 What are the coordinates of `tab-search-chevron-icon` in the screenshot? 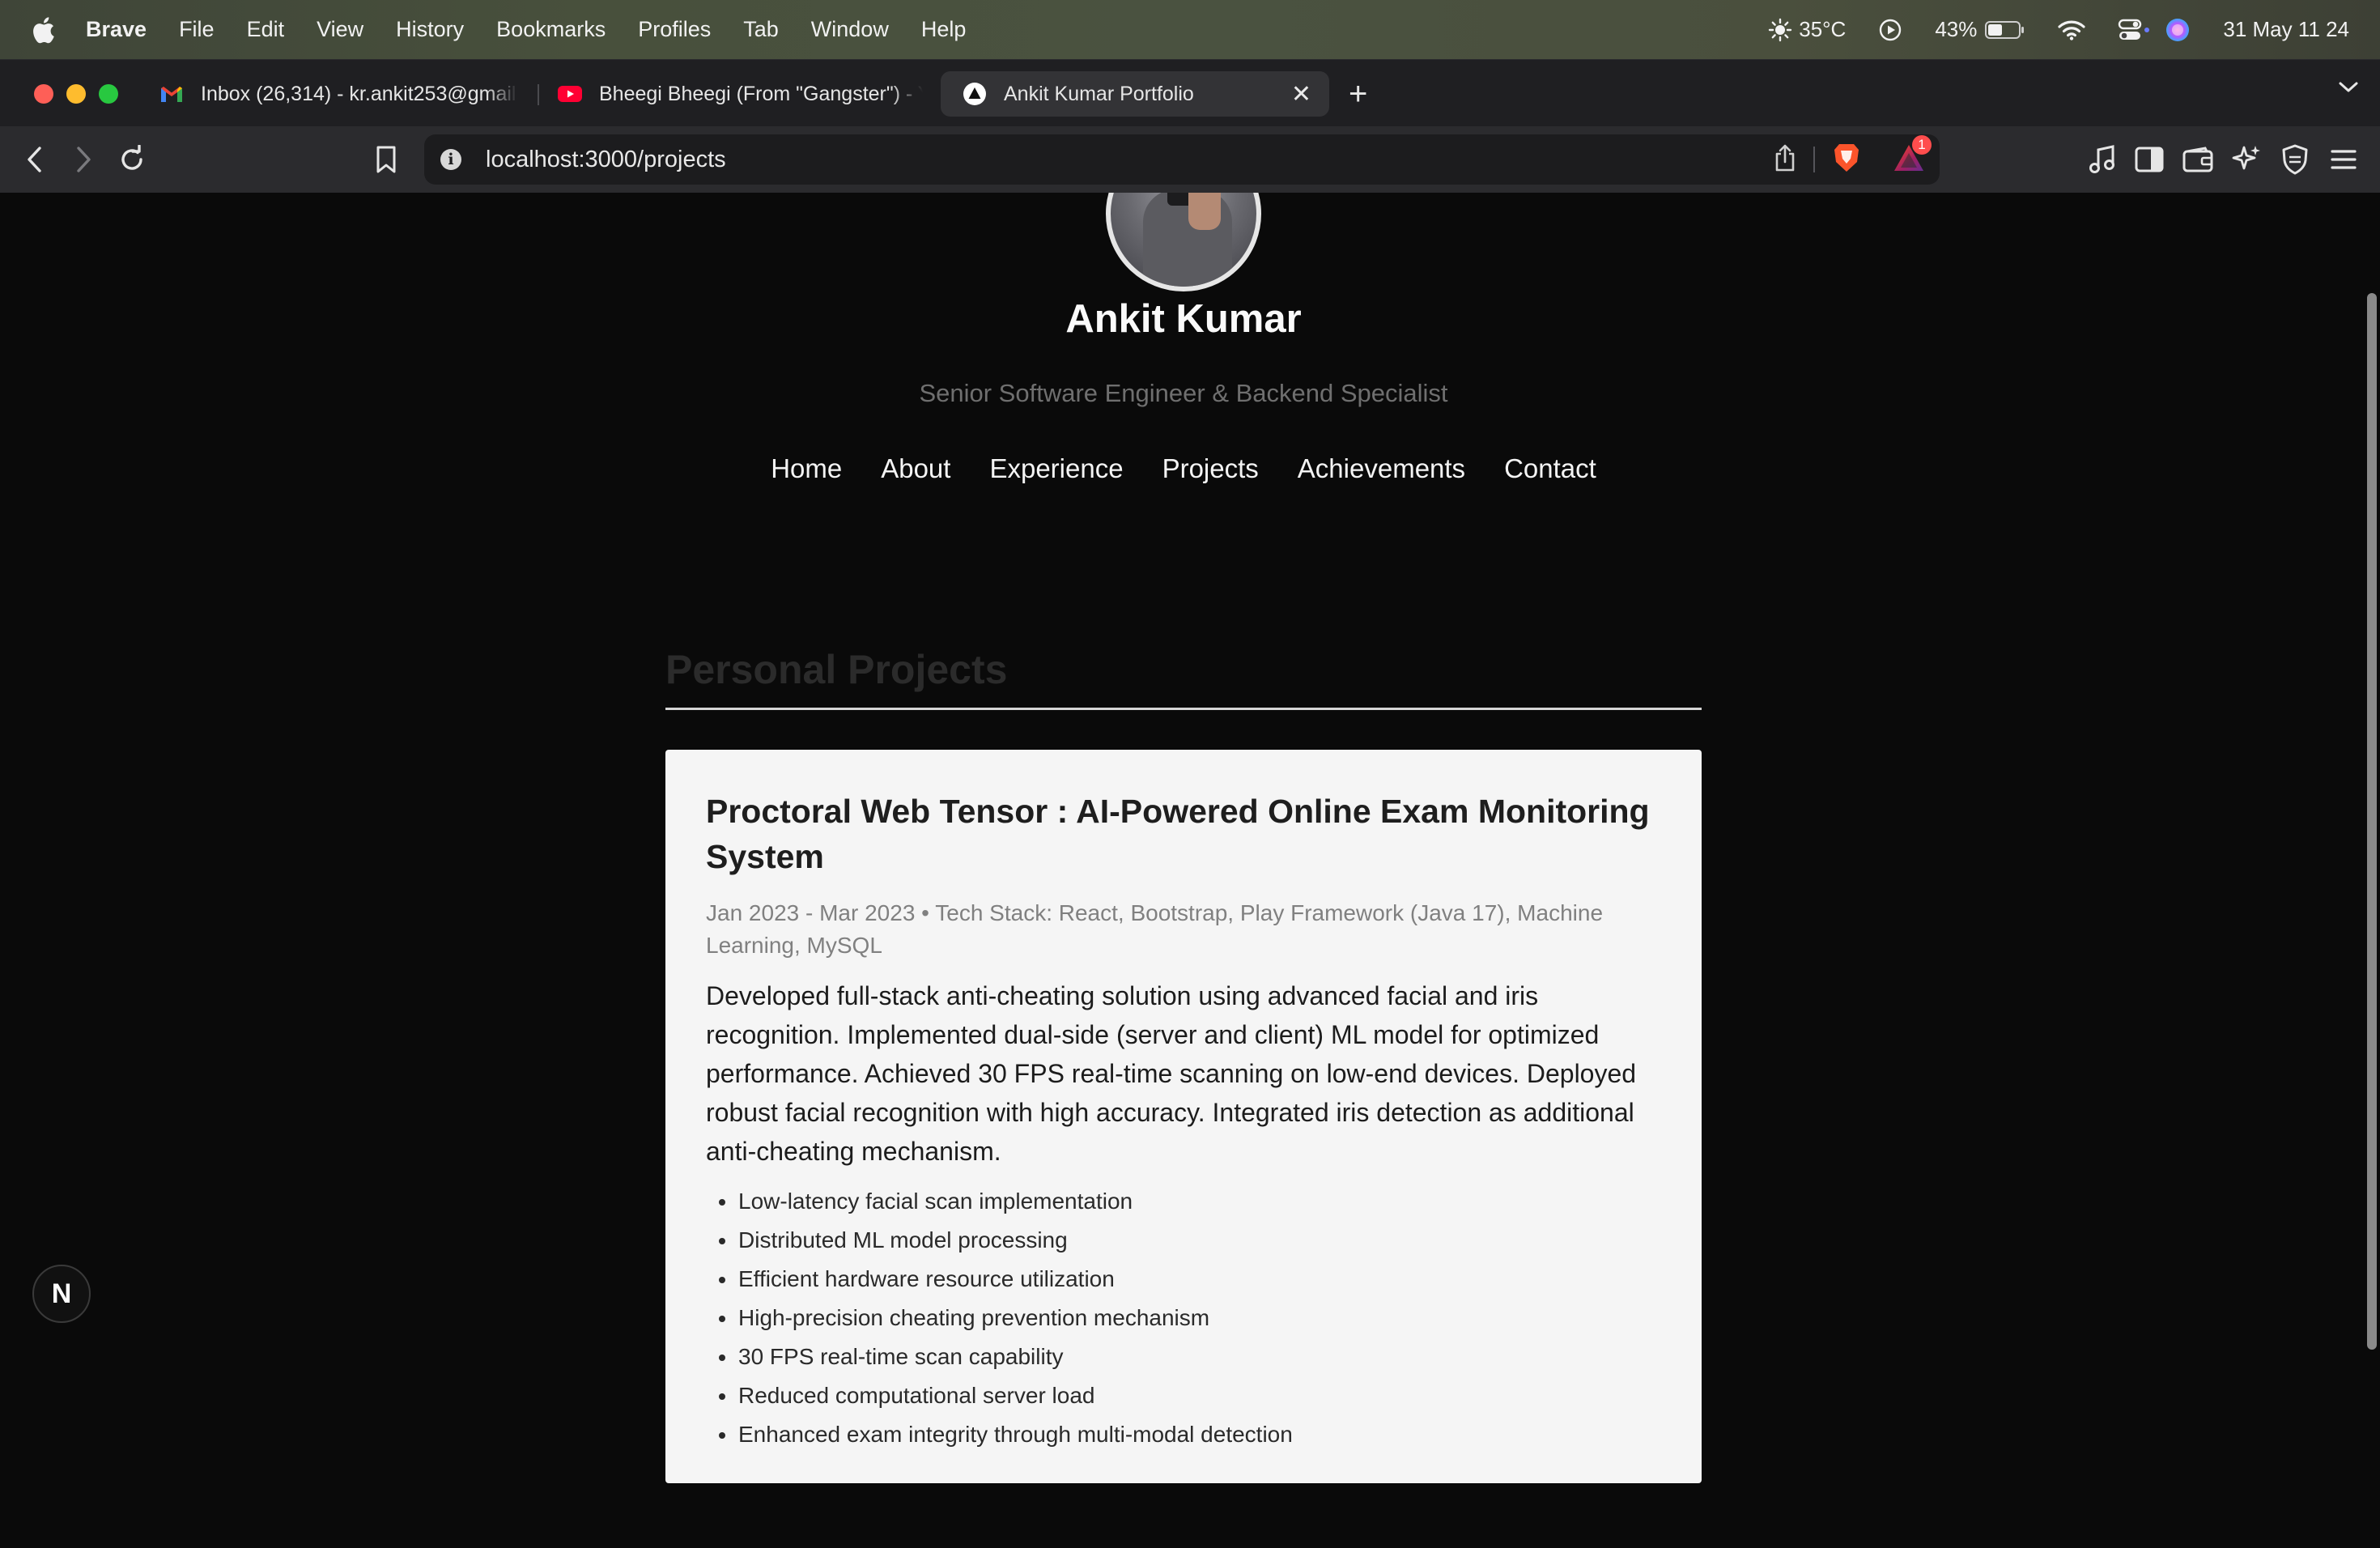 It's located at (2348, 89).